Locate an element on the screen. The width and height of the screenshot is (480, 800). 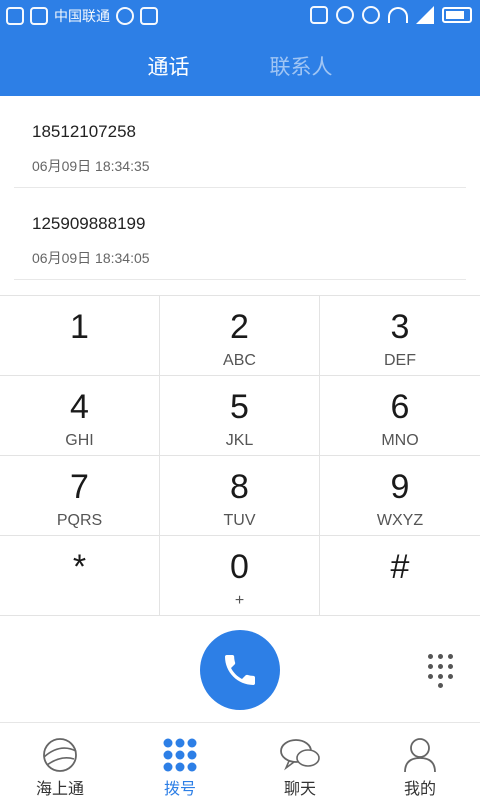
key-letters: GHI is located at coordinates (79, 440).